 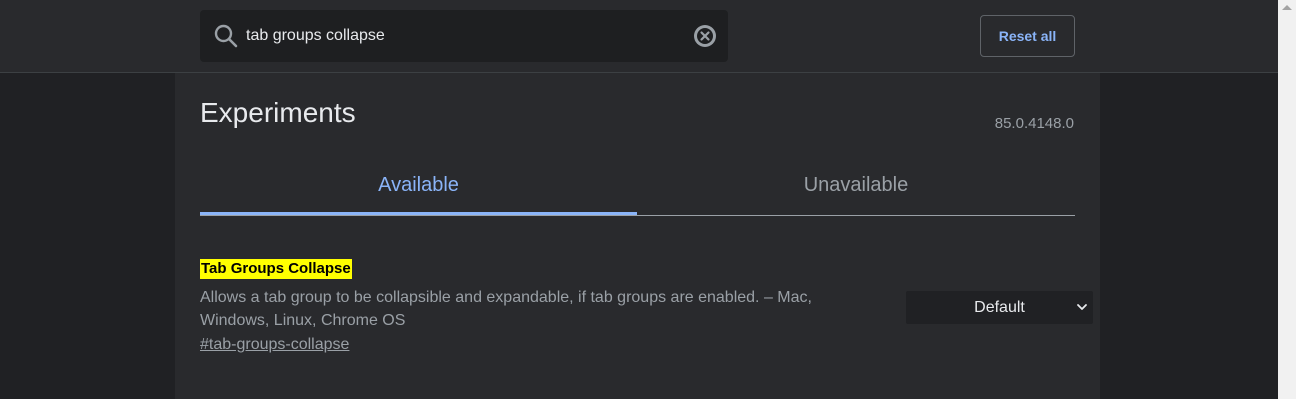 I want to click on clear-search-button, so click(x=705, y=36).